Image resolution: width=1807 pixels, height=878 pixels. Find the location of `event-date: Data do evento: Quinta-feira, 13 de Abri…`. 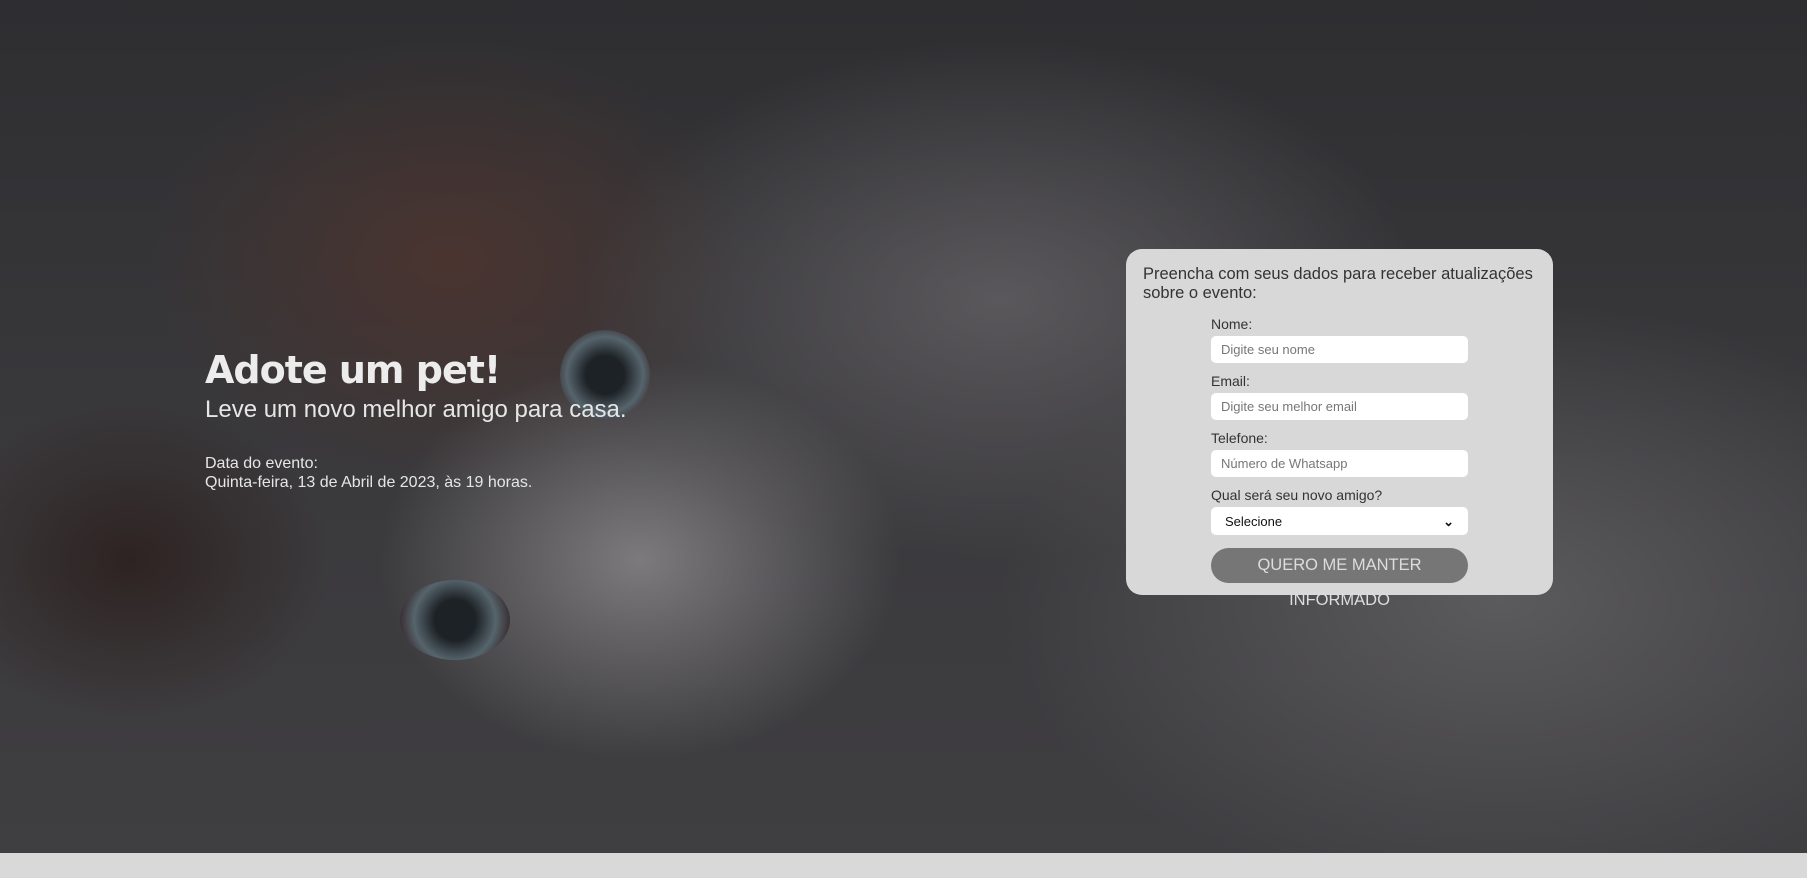

event-date: Data do evento: Quinta-feira, 13 de Abri… is located at coordinates (416, 473).